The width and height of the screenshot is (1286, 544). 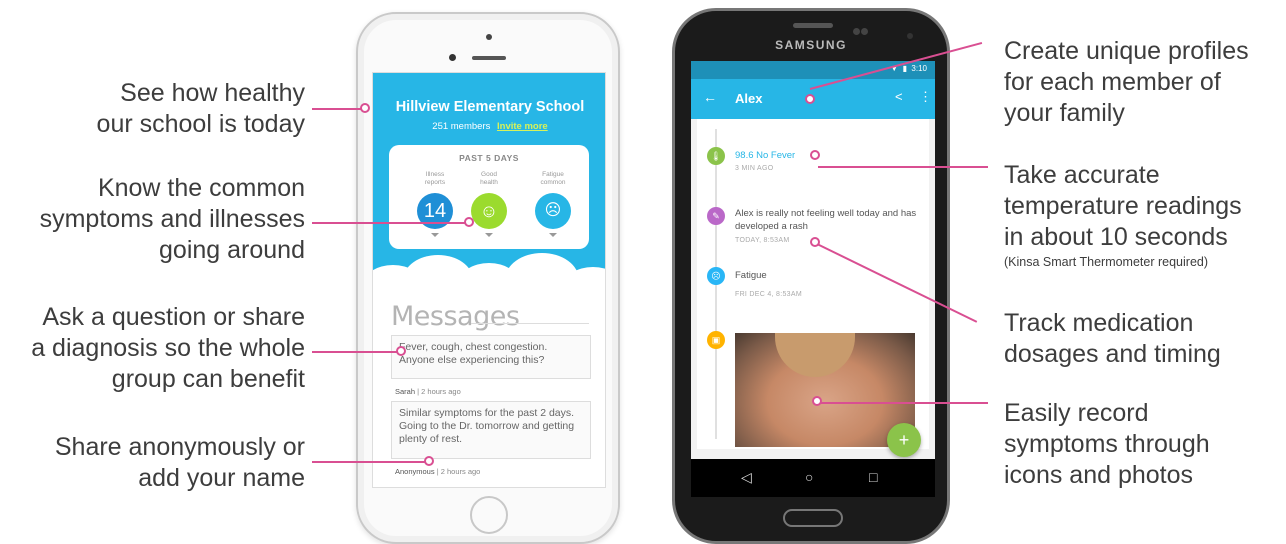 I want to click on android-nav-bar: ◁ ○ □, so click(x=813, y=478).